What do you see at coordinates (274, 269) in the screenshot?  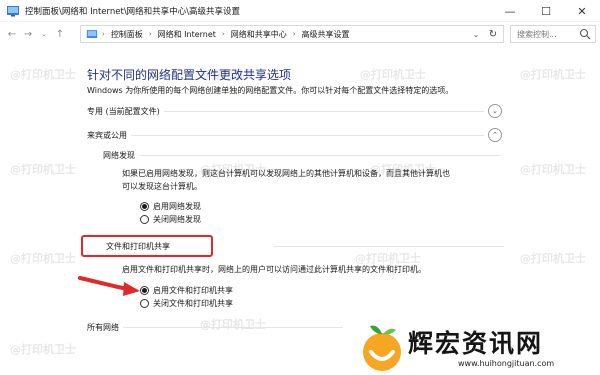 I see `file-printer-sharing-text: 启用文件和打印机共享时，网络上的用户可以访问通过此计算机共享的文件和打印机。` at bounding box center [274, 269].